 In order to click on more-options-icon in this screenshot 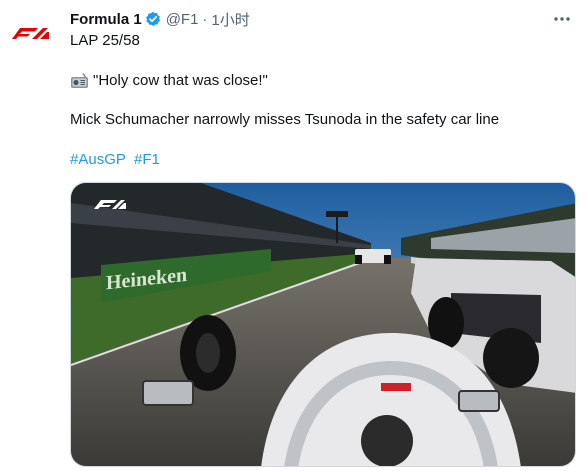, I will do `click(562, 19)`.